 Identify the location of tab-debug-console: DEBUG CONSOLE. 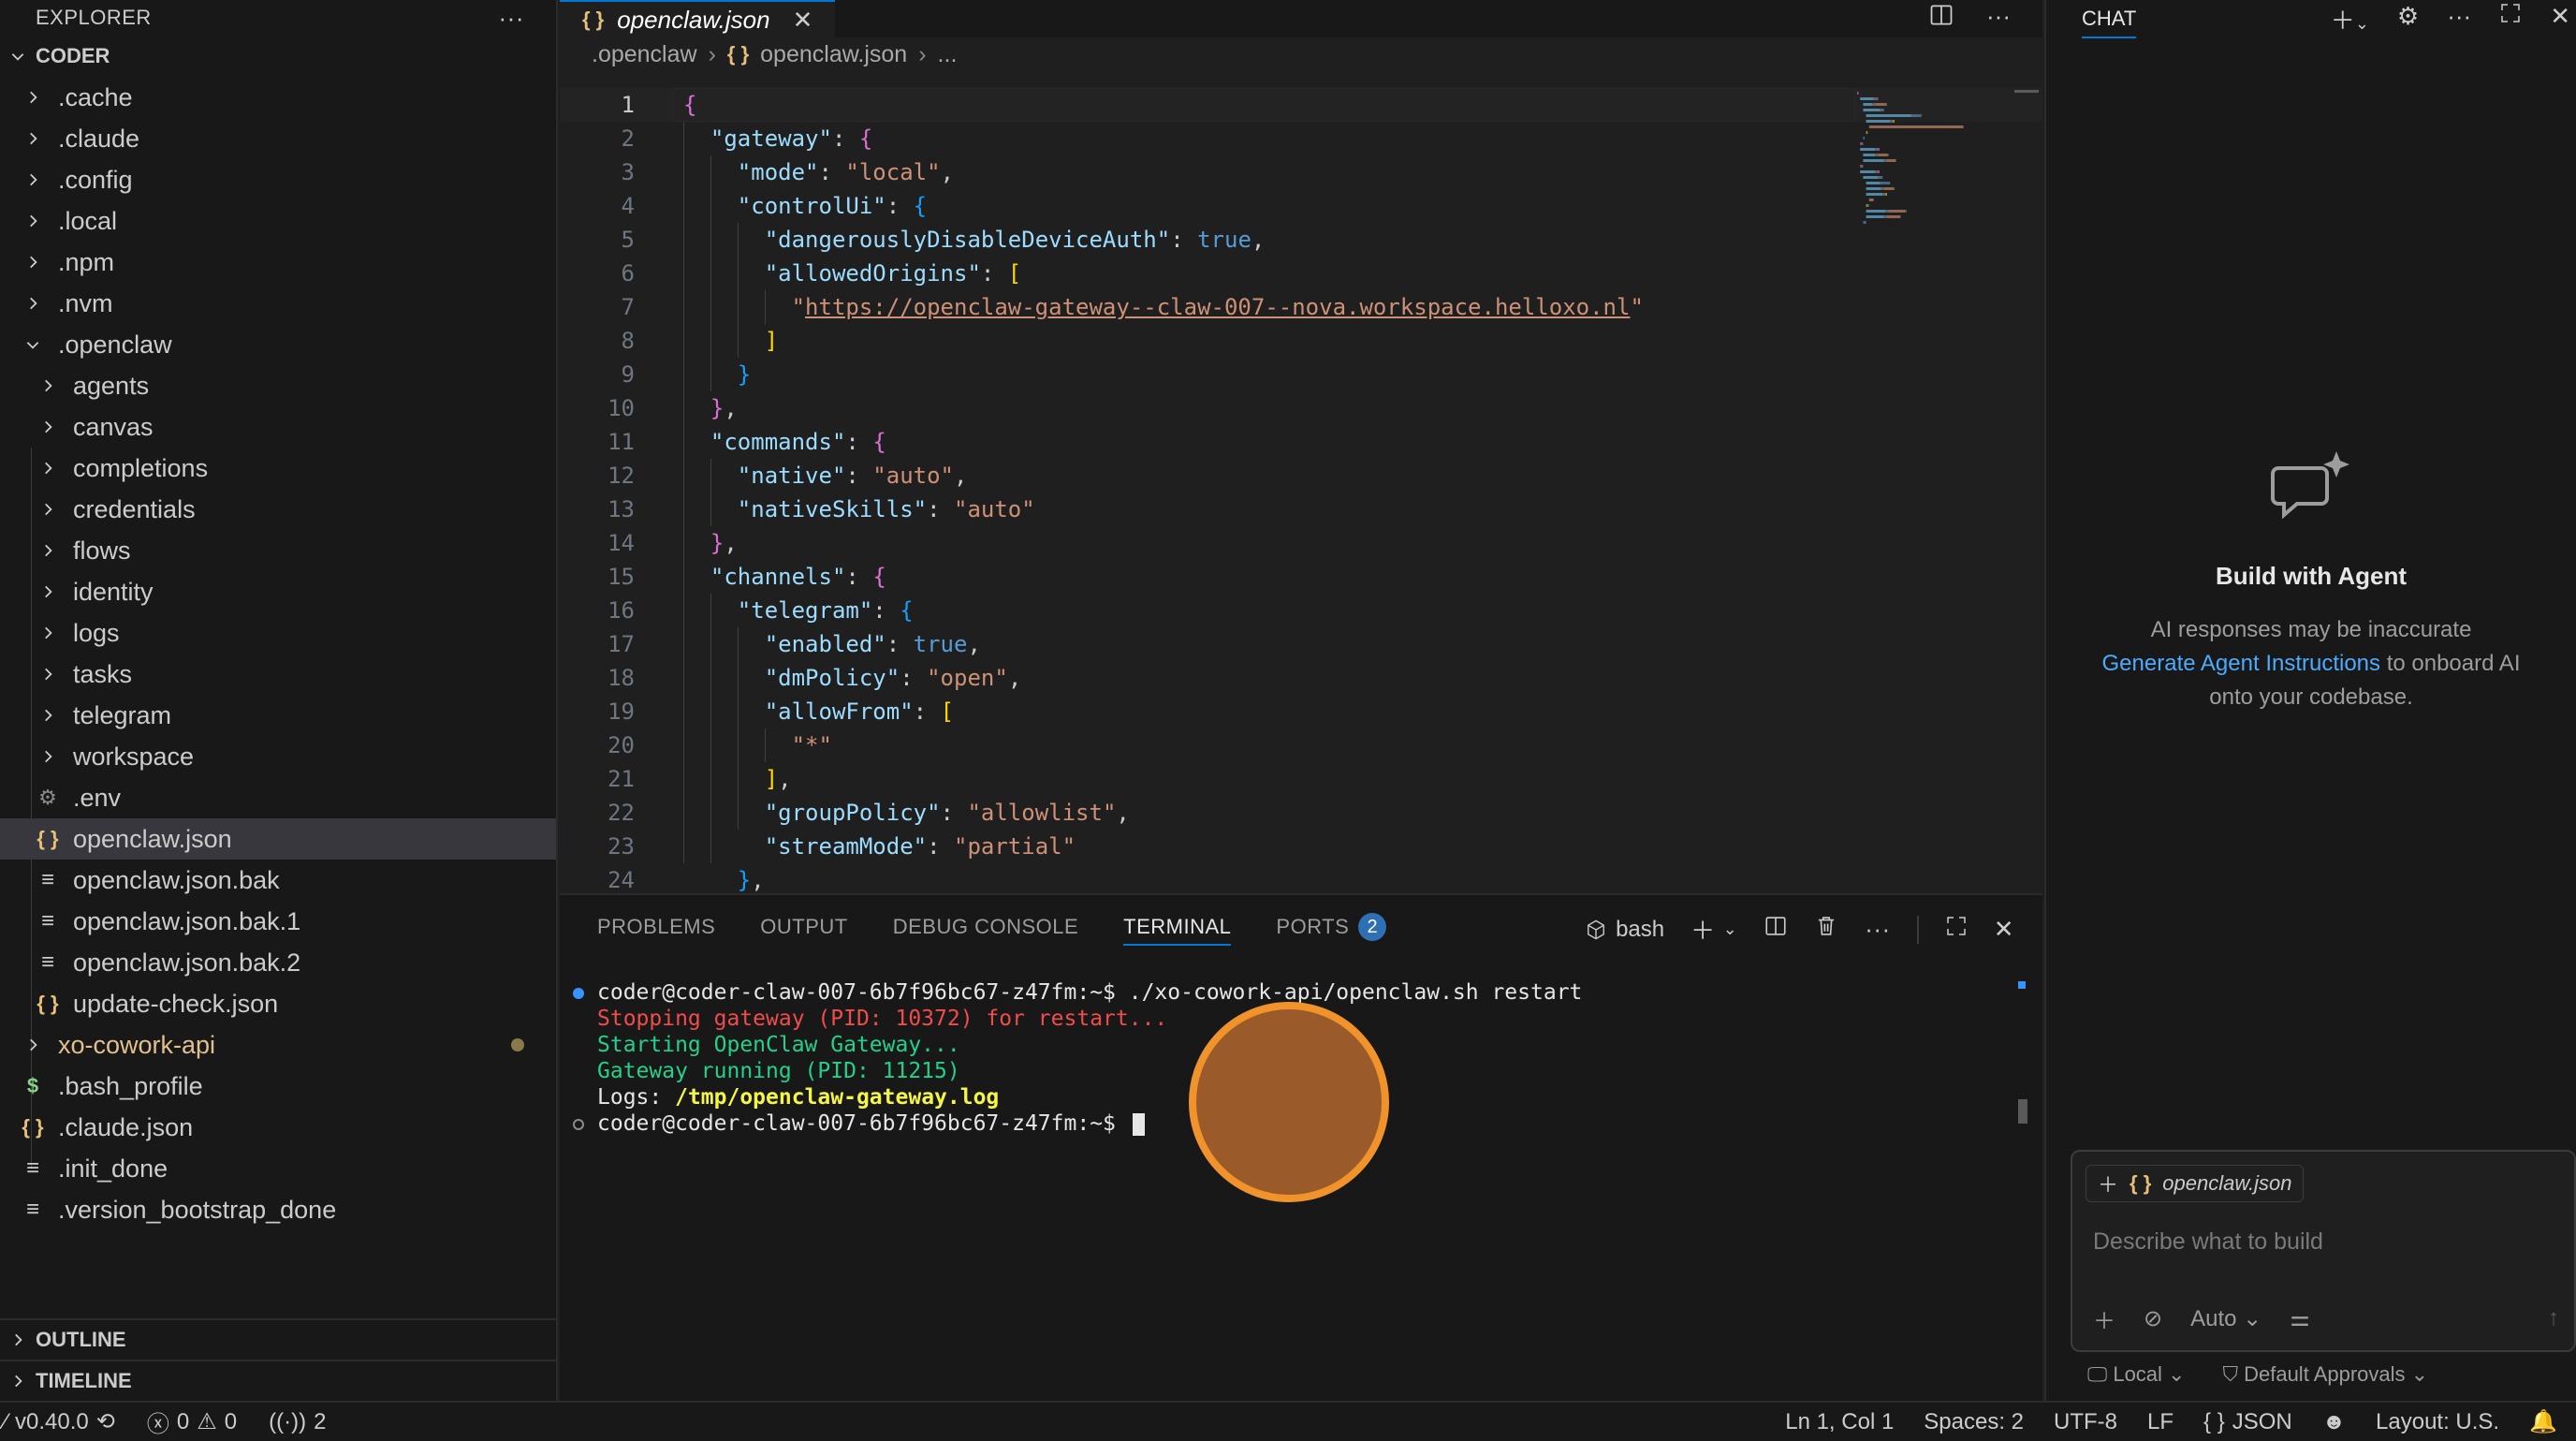
(985, 927).